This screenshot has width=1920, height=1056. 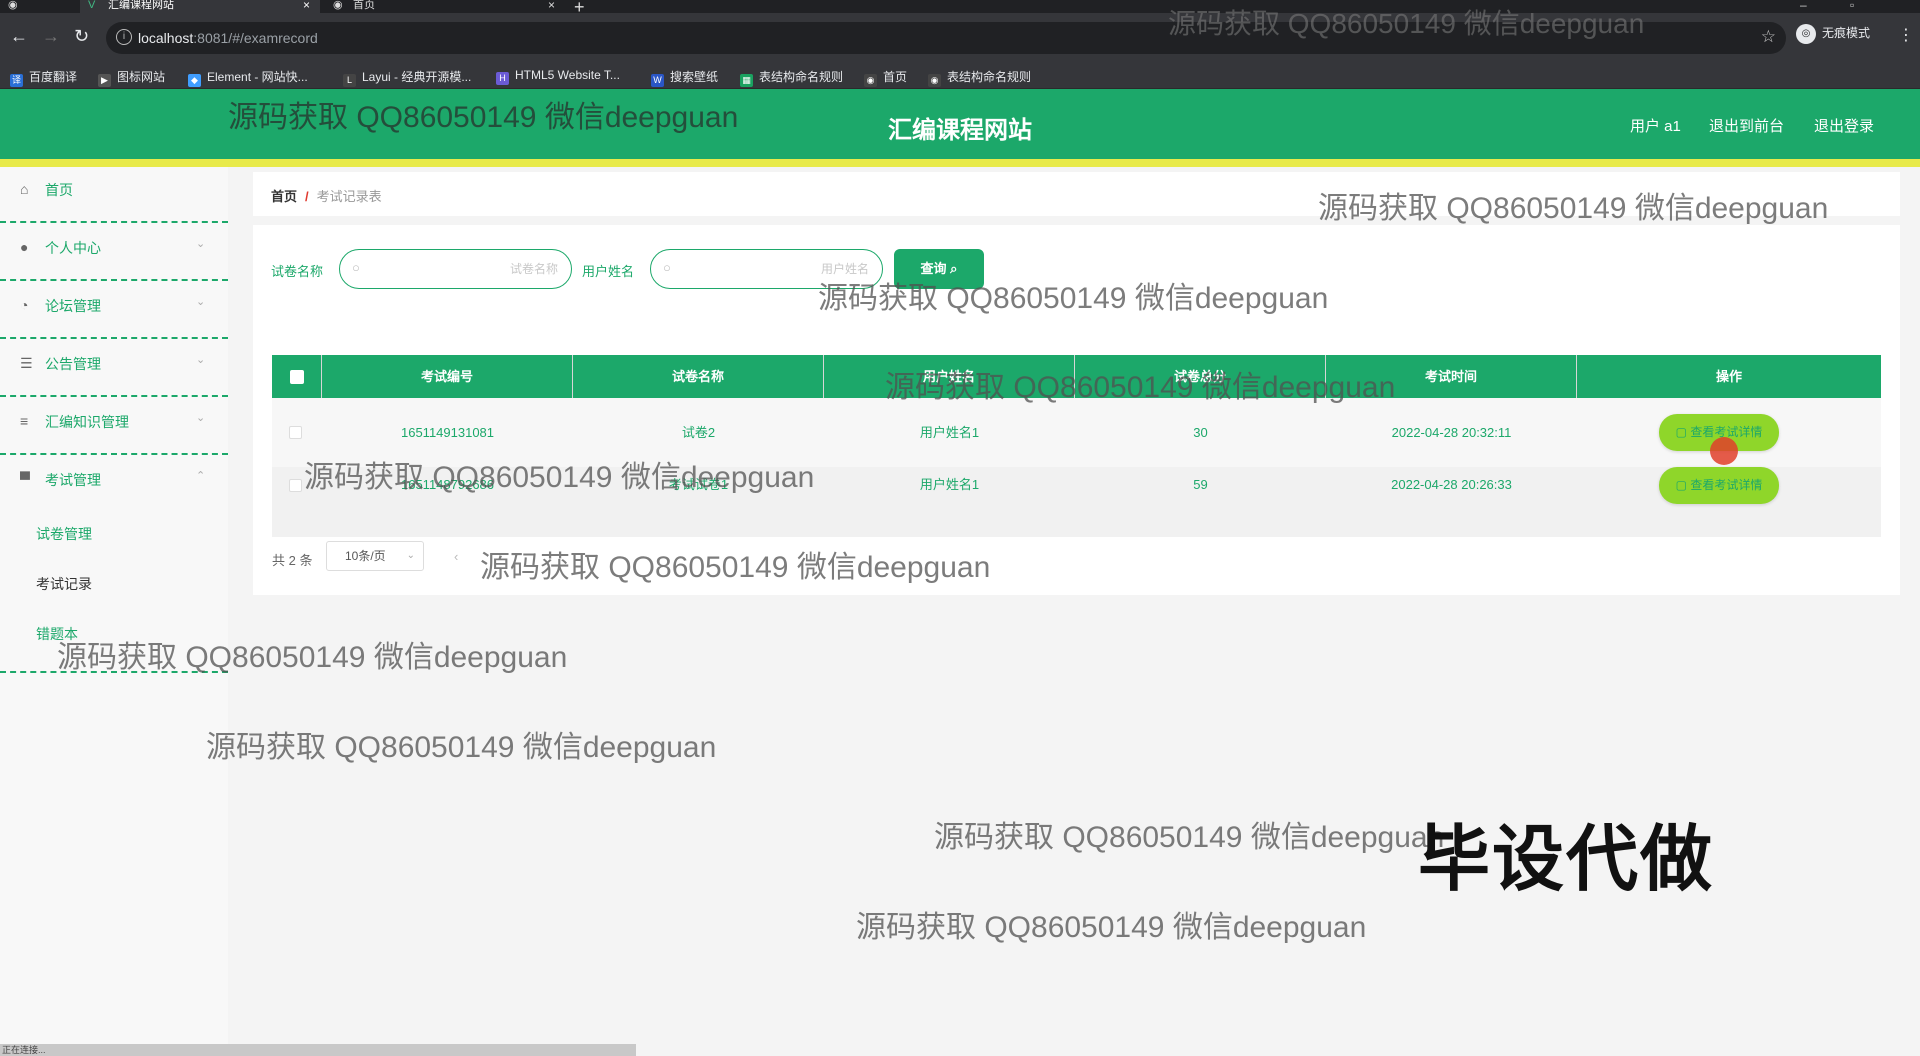 I want to click on exam-time-cell: 2022-04-28 20:26:33, so click(x=1451, y=484).